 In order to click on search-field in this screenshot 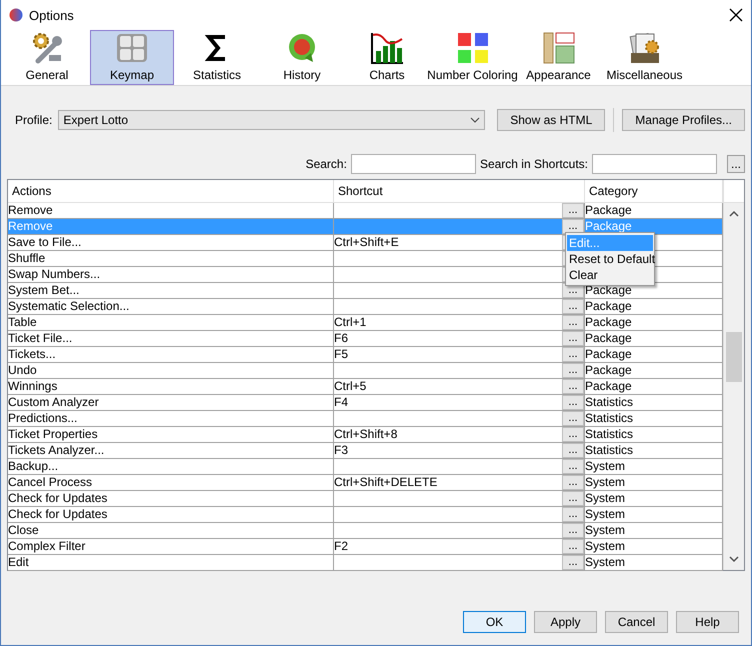, I will do `click(413, 164)`.